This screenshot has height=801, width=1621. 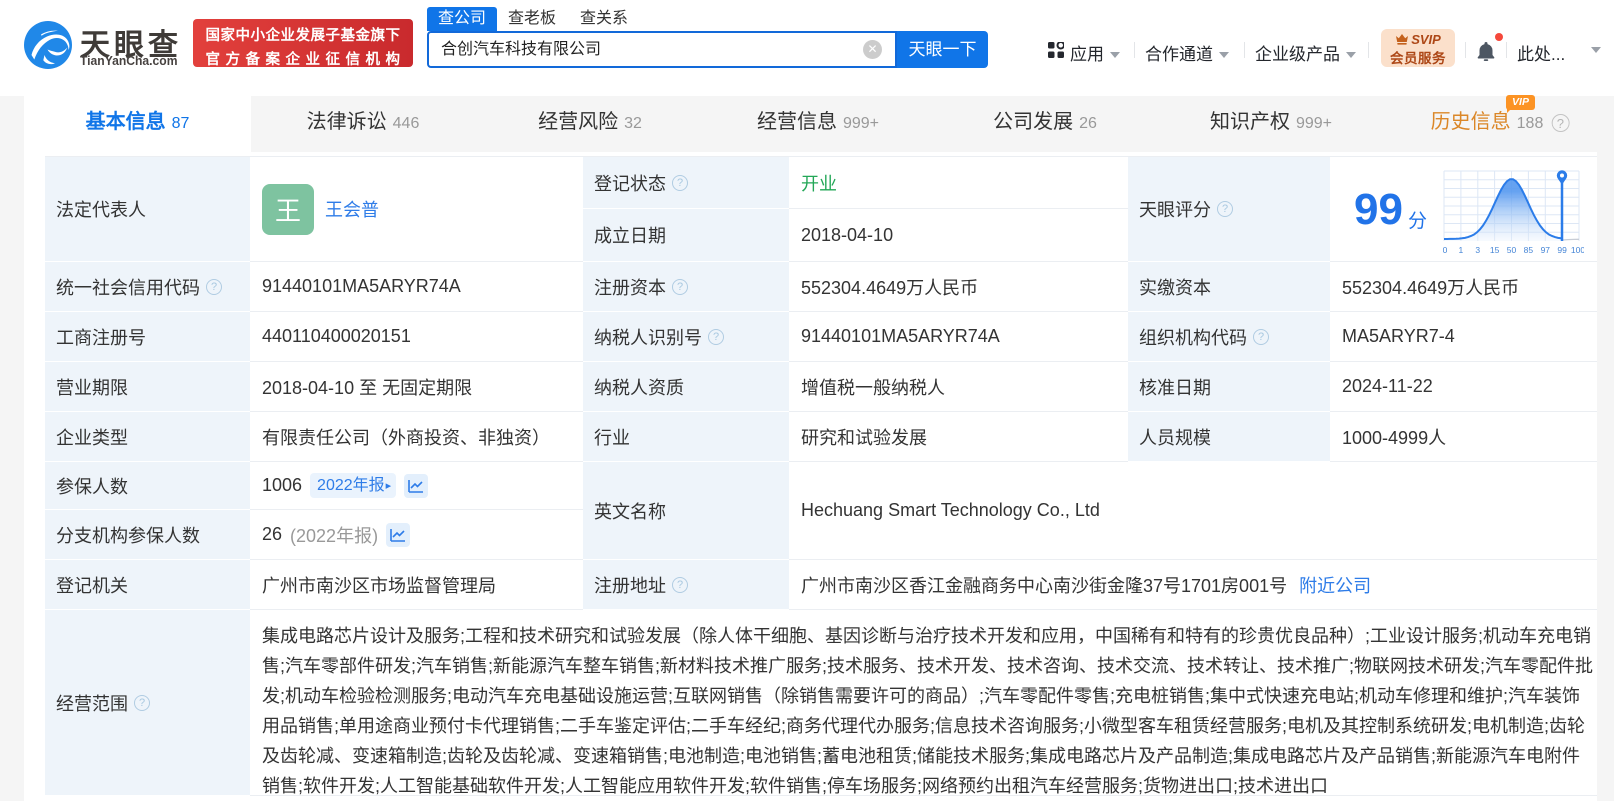 What do you see at coordinates (1461, 250) in the screenshot?
I see `svg-text: 1` at bounding box center [1461, 250].